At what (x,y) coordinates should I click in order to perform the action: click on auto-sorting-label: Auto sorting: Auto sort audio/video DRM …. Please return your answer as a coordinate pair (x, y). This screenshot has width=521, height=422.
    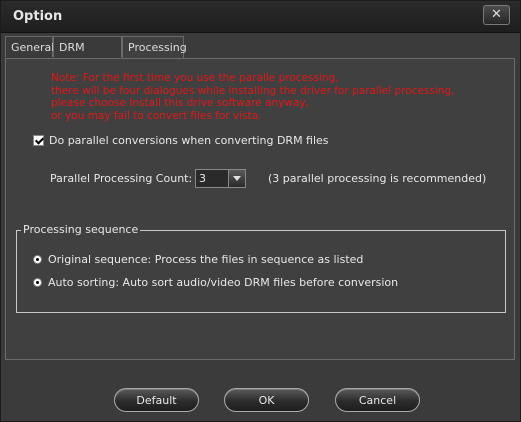
    Looking at the image, I should click on (223, 282).